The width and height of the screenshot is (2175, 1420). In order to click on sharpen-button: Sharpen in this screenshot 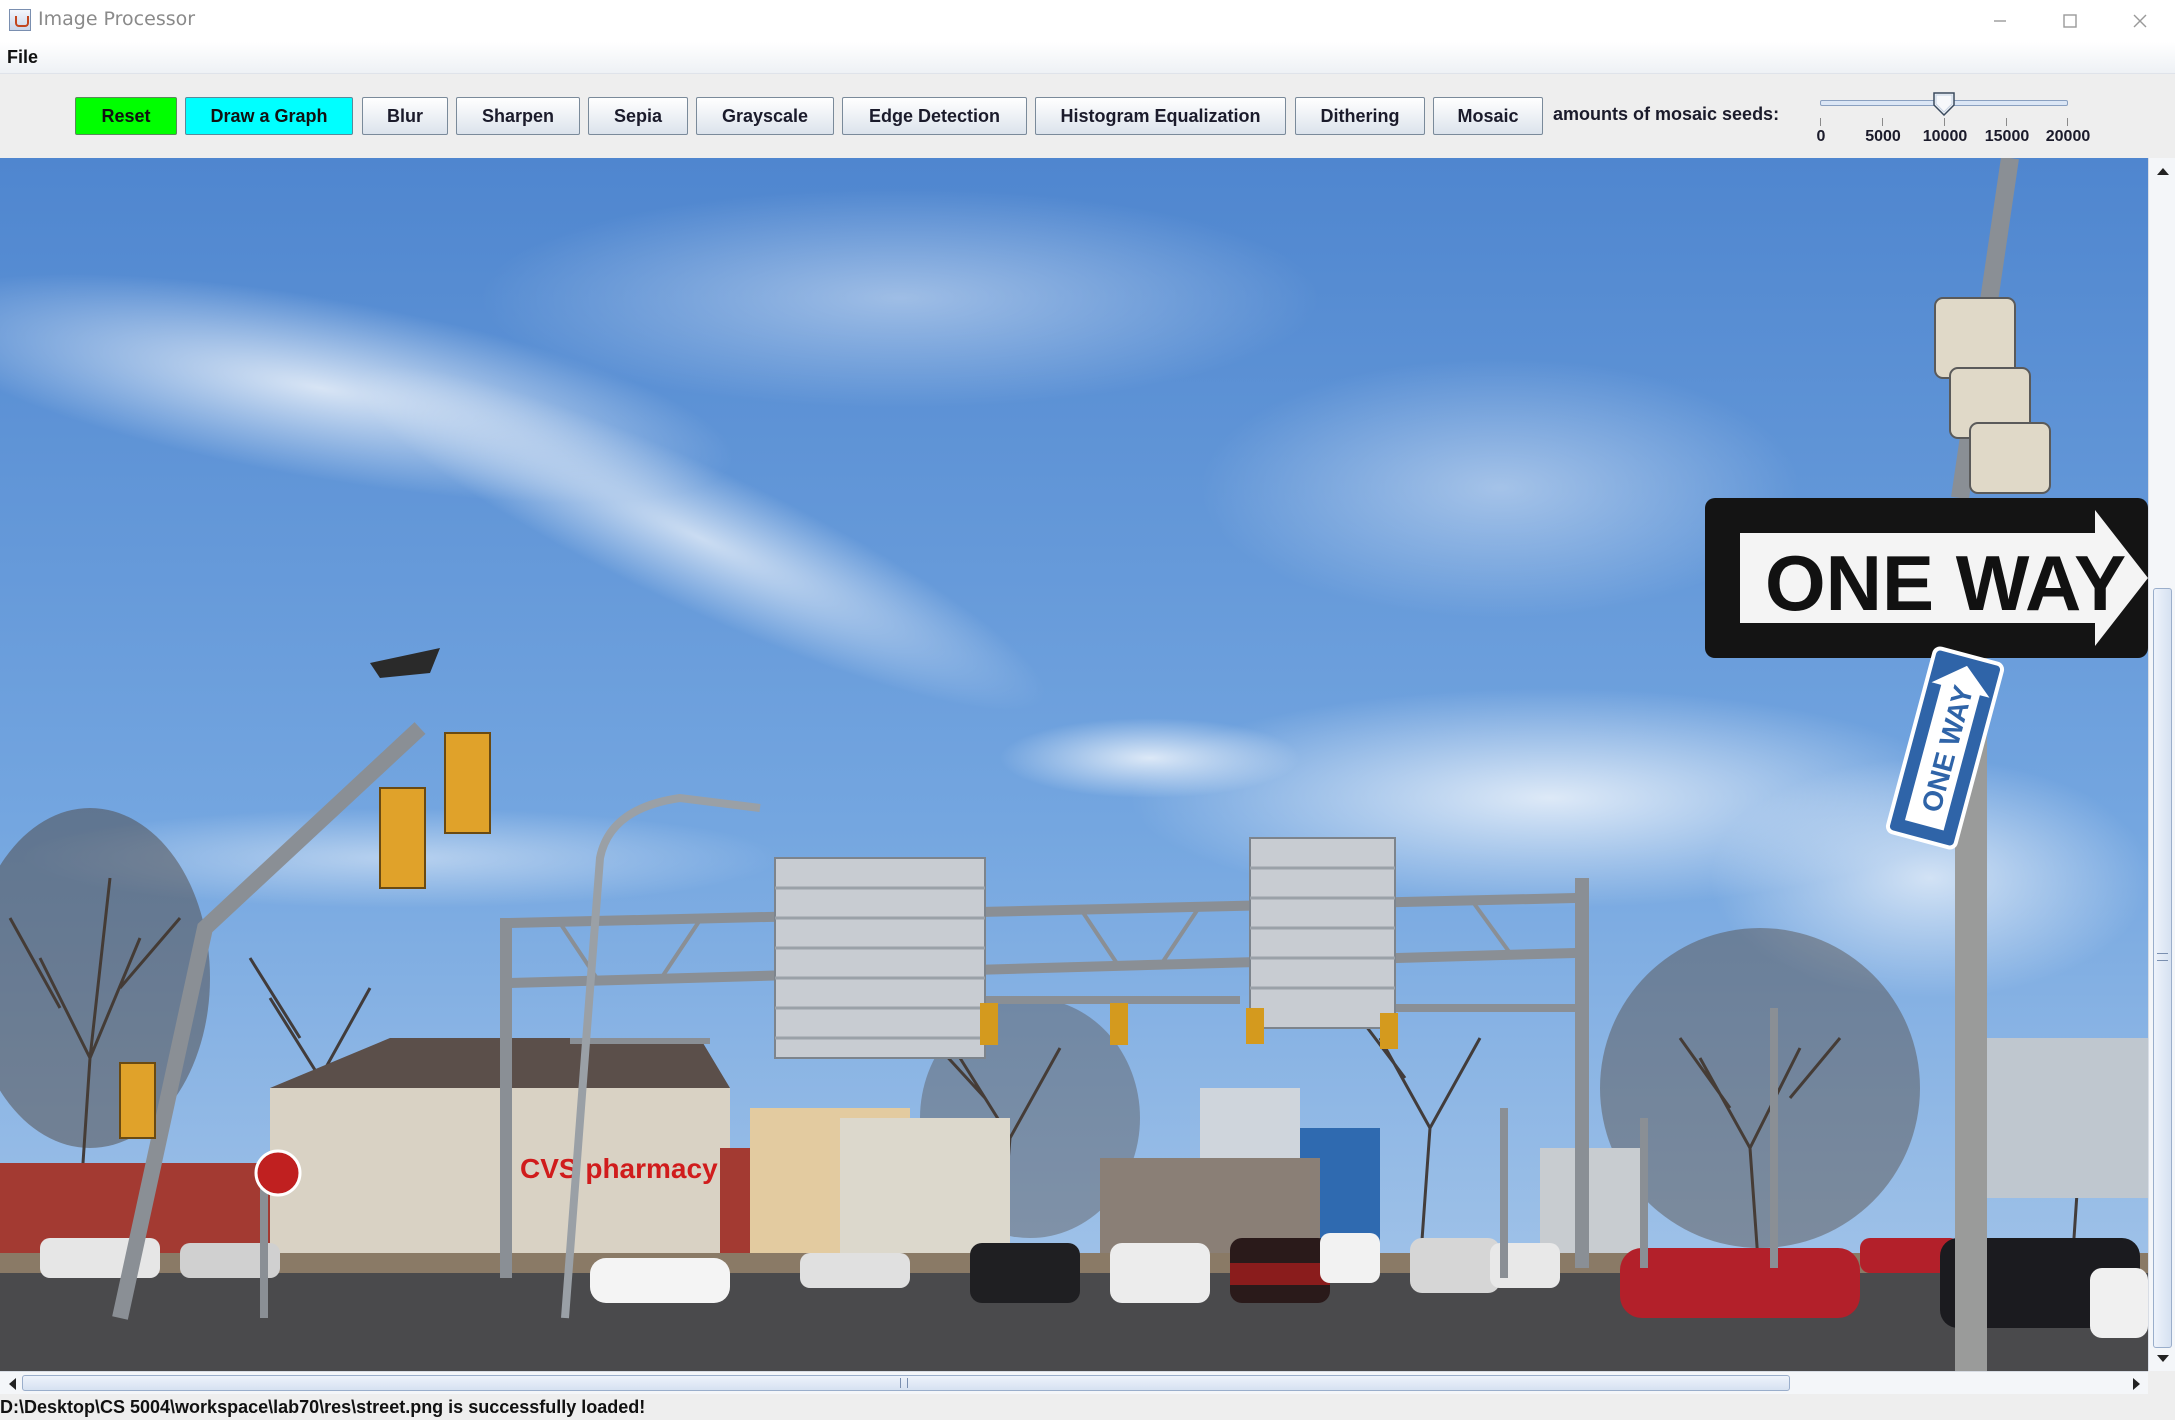, I will do `click(518, 116)`.